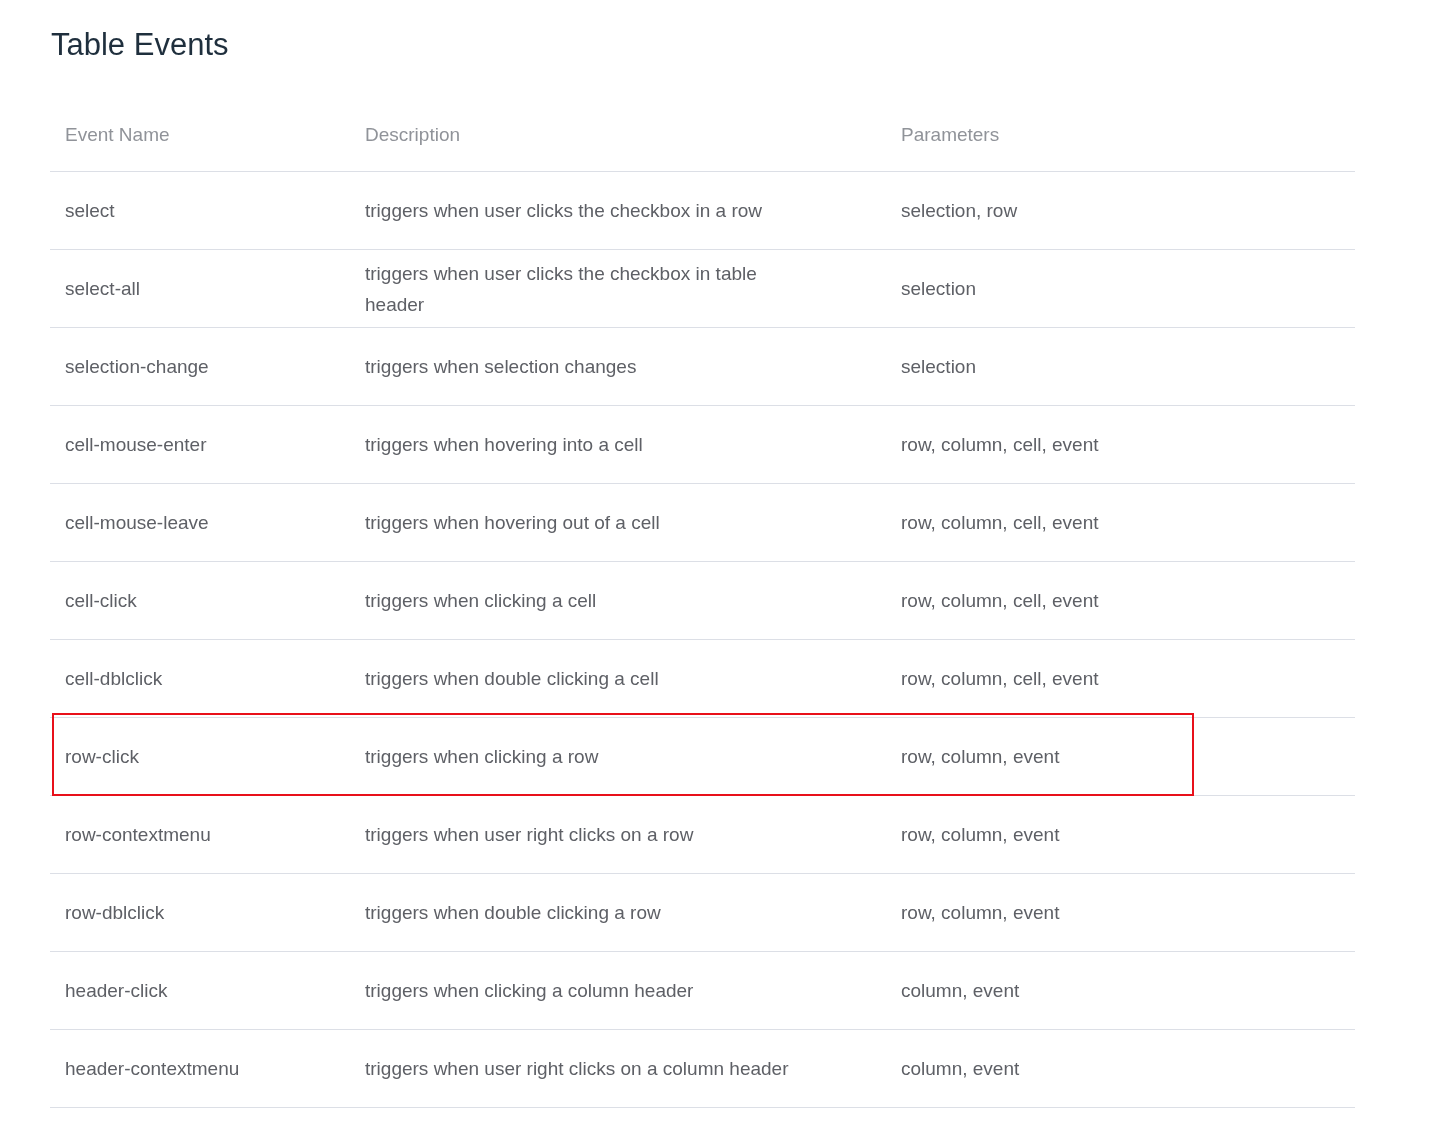 This screenshot has width=1438, height=1143. Describe the element at coordinates (512, 679) in the screenshot. I see `table-cell-text: triggers when double clicking a cell` at that location.